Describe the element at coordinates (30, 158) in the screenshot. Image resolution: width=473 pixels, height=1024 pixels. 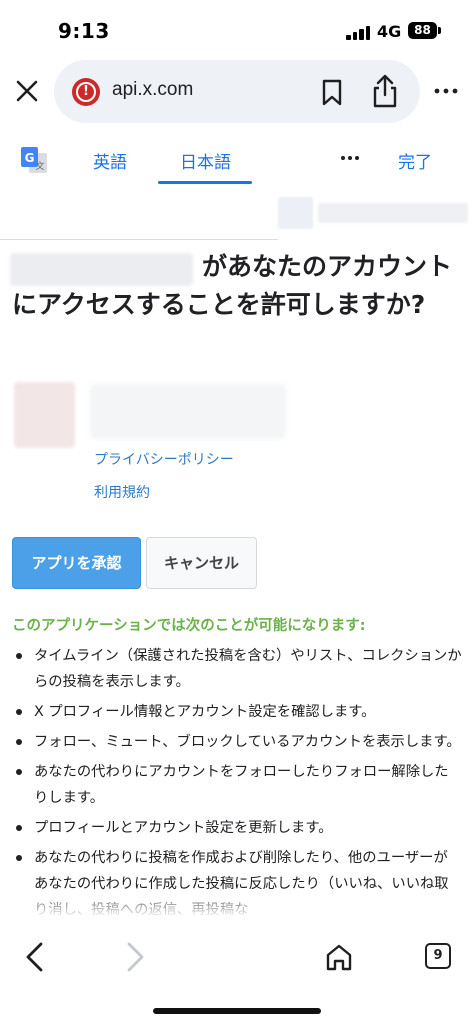
I see `svg-text: G` at that location.